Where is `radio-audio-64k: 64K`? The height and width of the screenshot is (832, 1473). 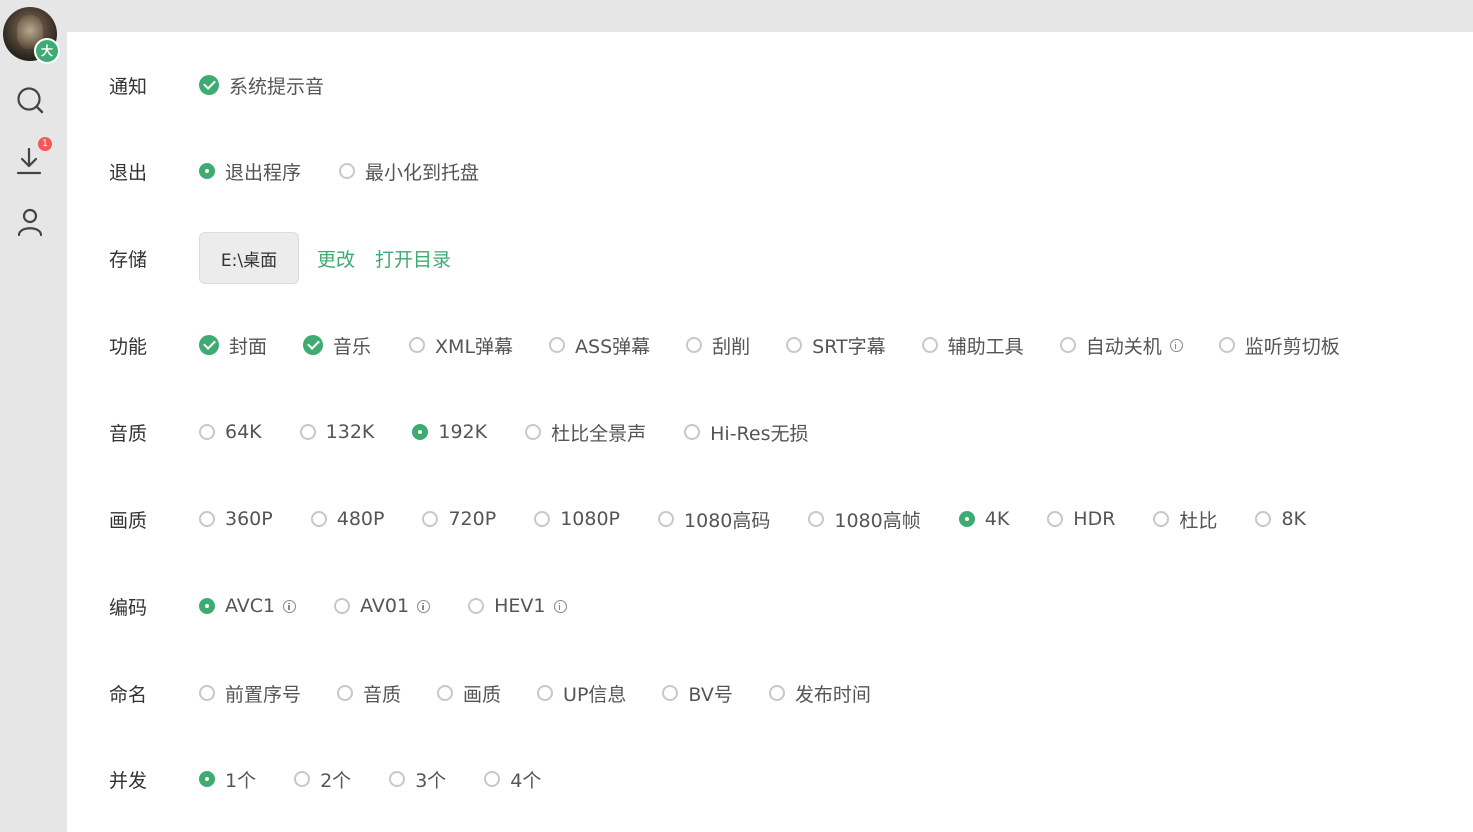 radio-audio-64k: 64K is located at coordinates (230, 432).